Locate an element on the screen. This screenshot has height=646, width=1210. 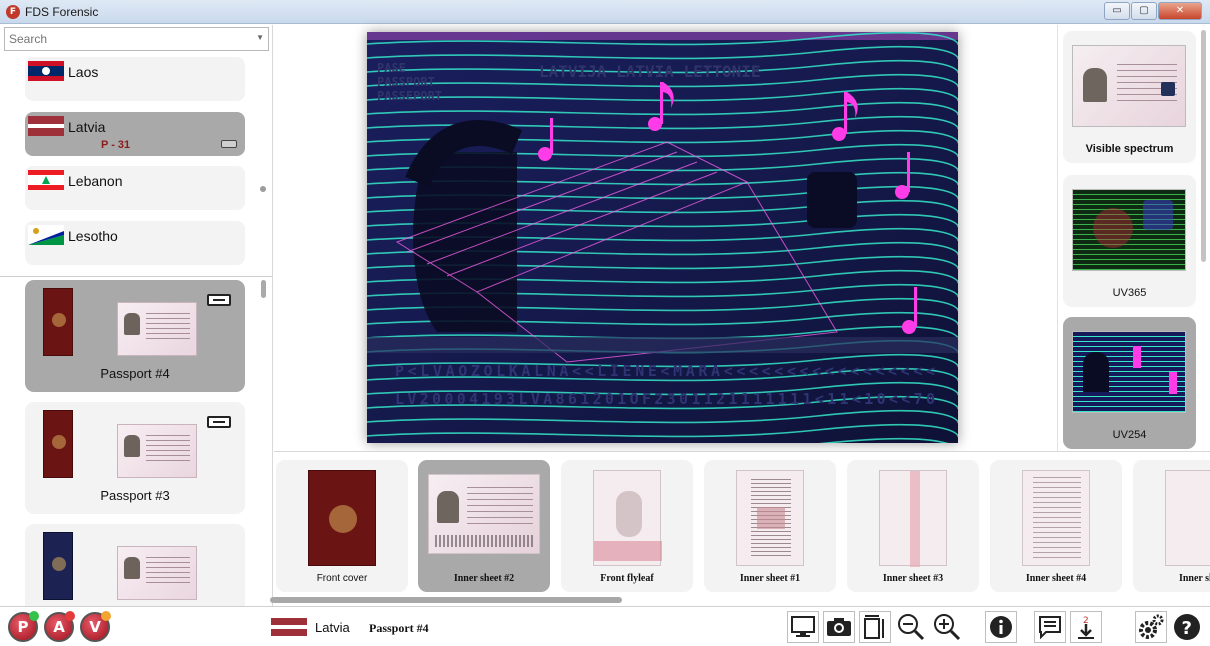
scroll-indicator is located at coordinates (263, 189).